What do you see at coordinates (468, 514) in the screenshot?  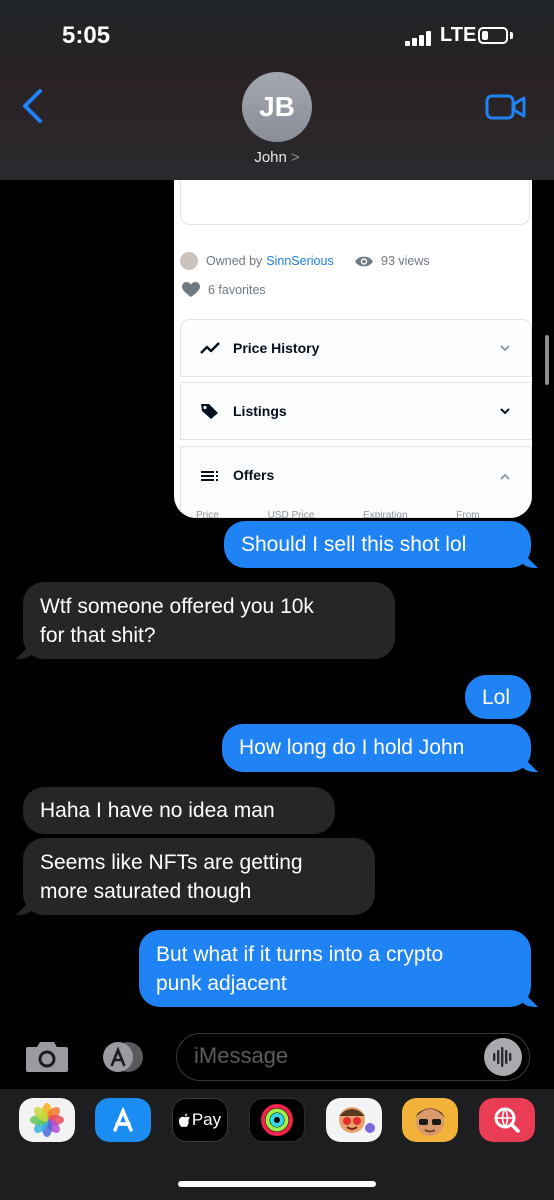 I see `column-header: From` at bounding box center [468, 514].